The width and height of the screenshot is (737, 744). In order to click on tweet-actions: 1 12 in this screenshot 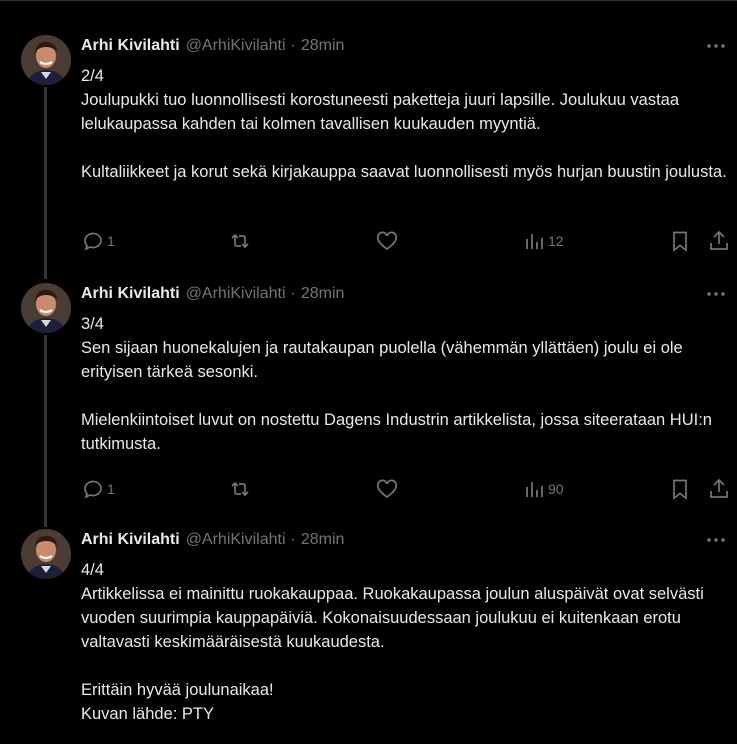, I will do `click(404, 241)`.